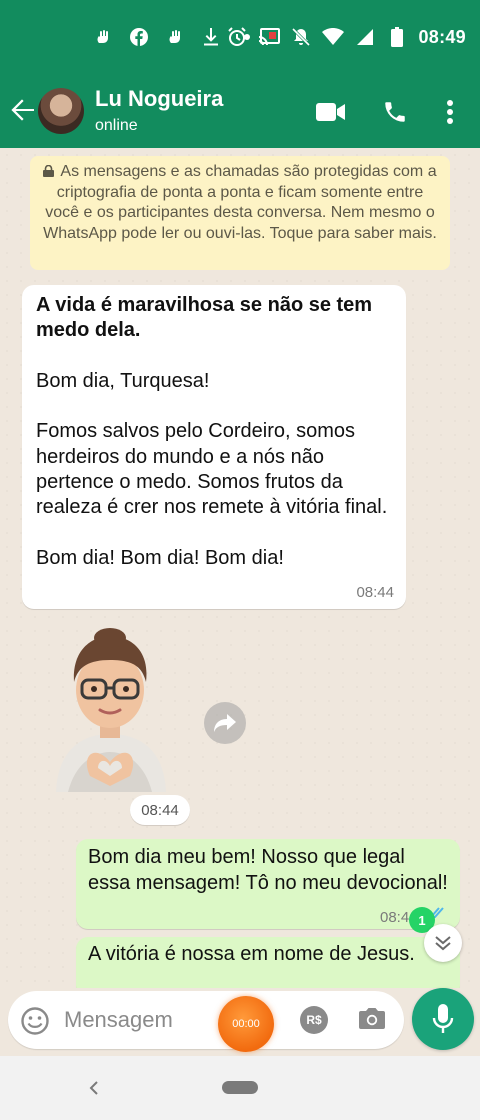  What do you see at coordinates (49, 171) in the screenshot?
I see `lock-icon` at bounding box center [49, 171].